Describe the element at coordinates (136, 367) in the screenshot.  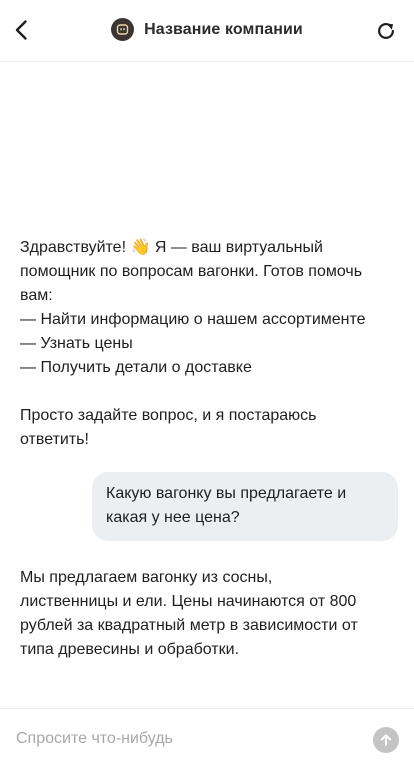
I see `message-line: — Получить детали о доставке` at that location.